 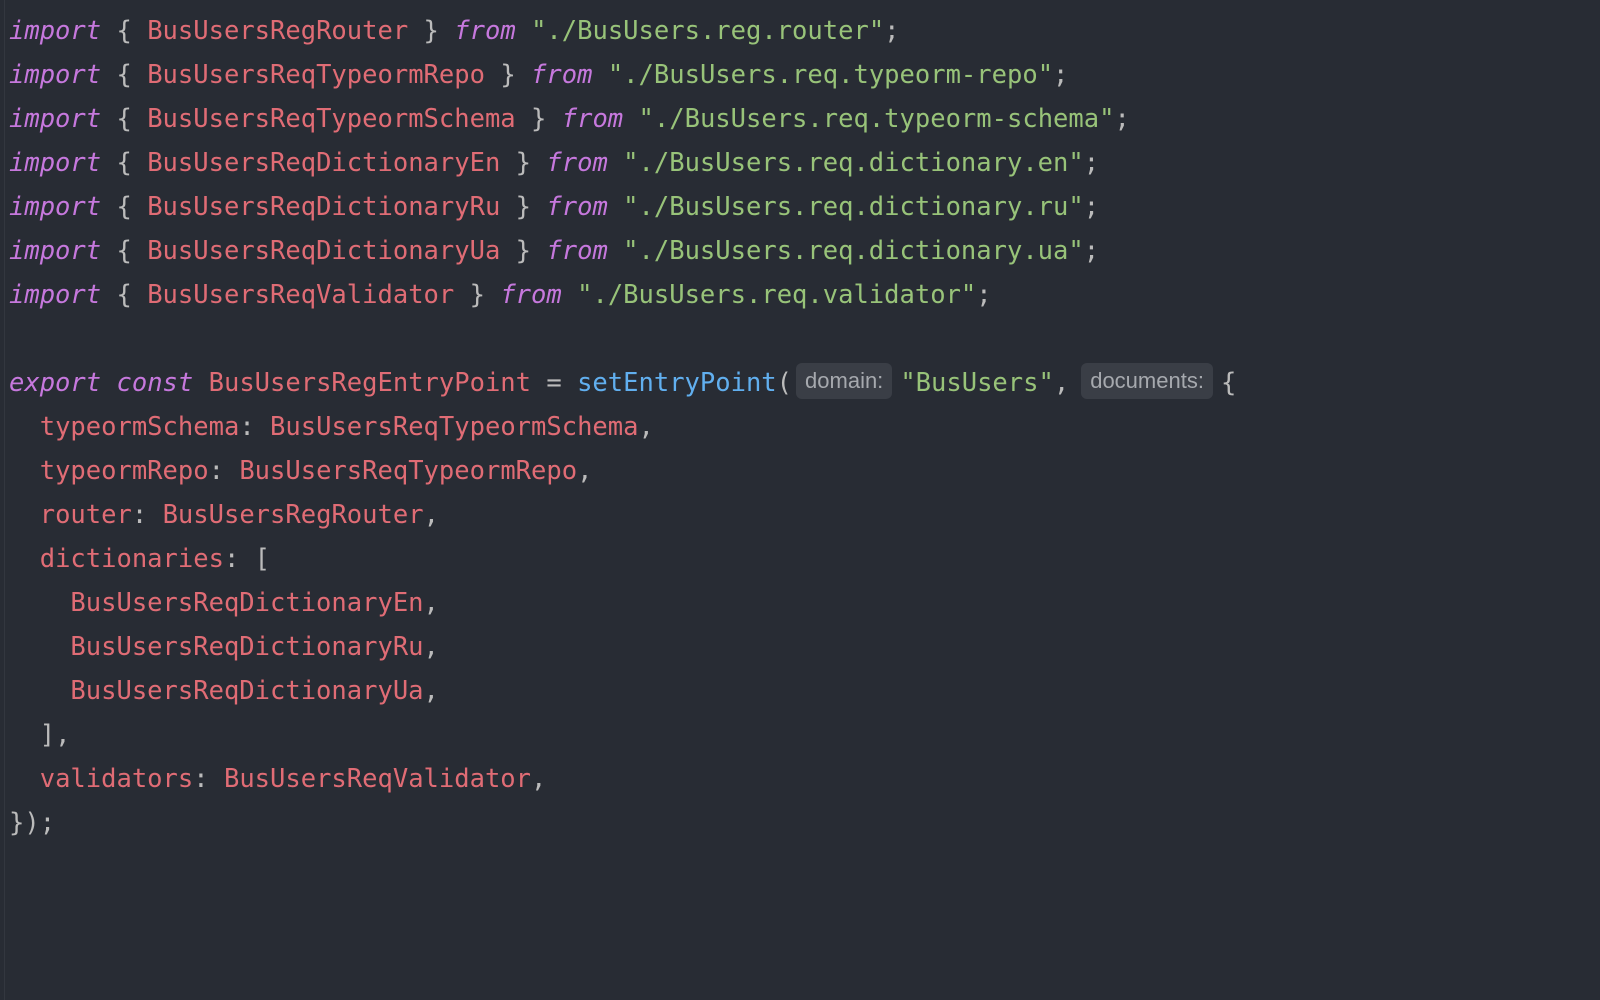 What do you see at coordinates (277, 31) in the screenshot?
I see `import-identifier: BusUsersRegRouter` at bounding box center [277, 31].